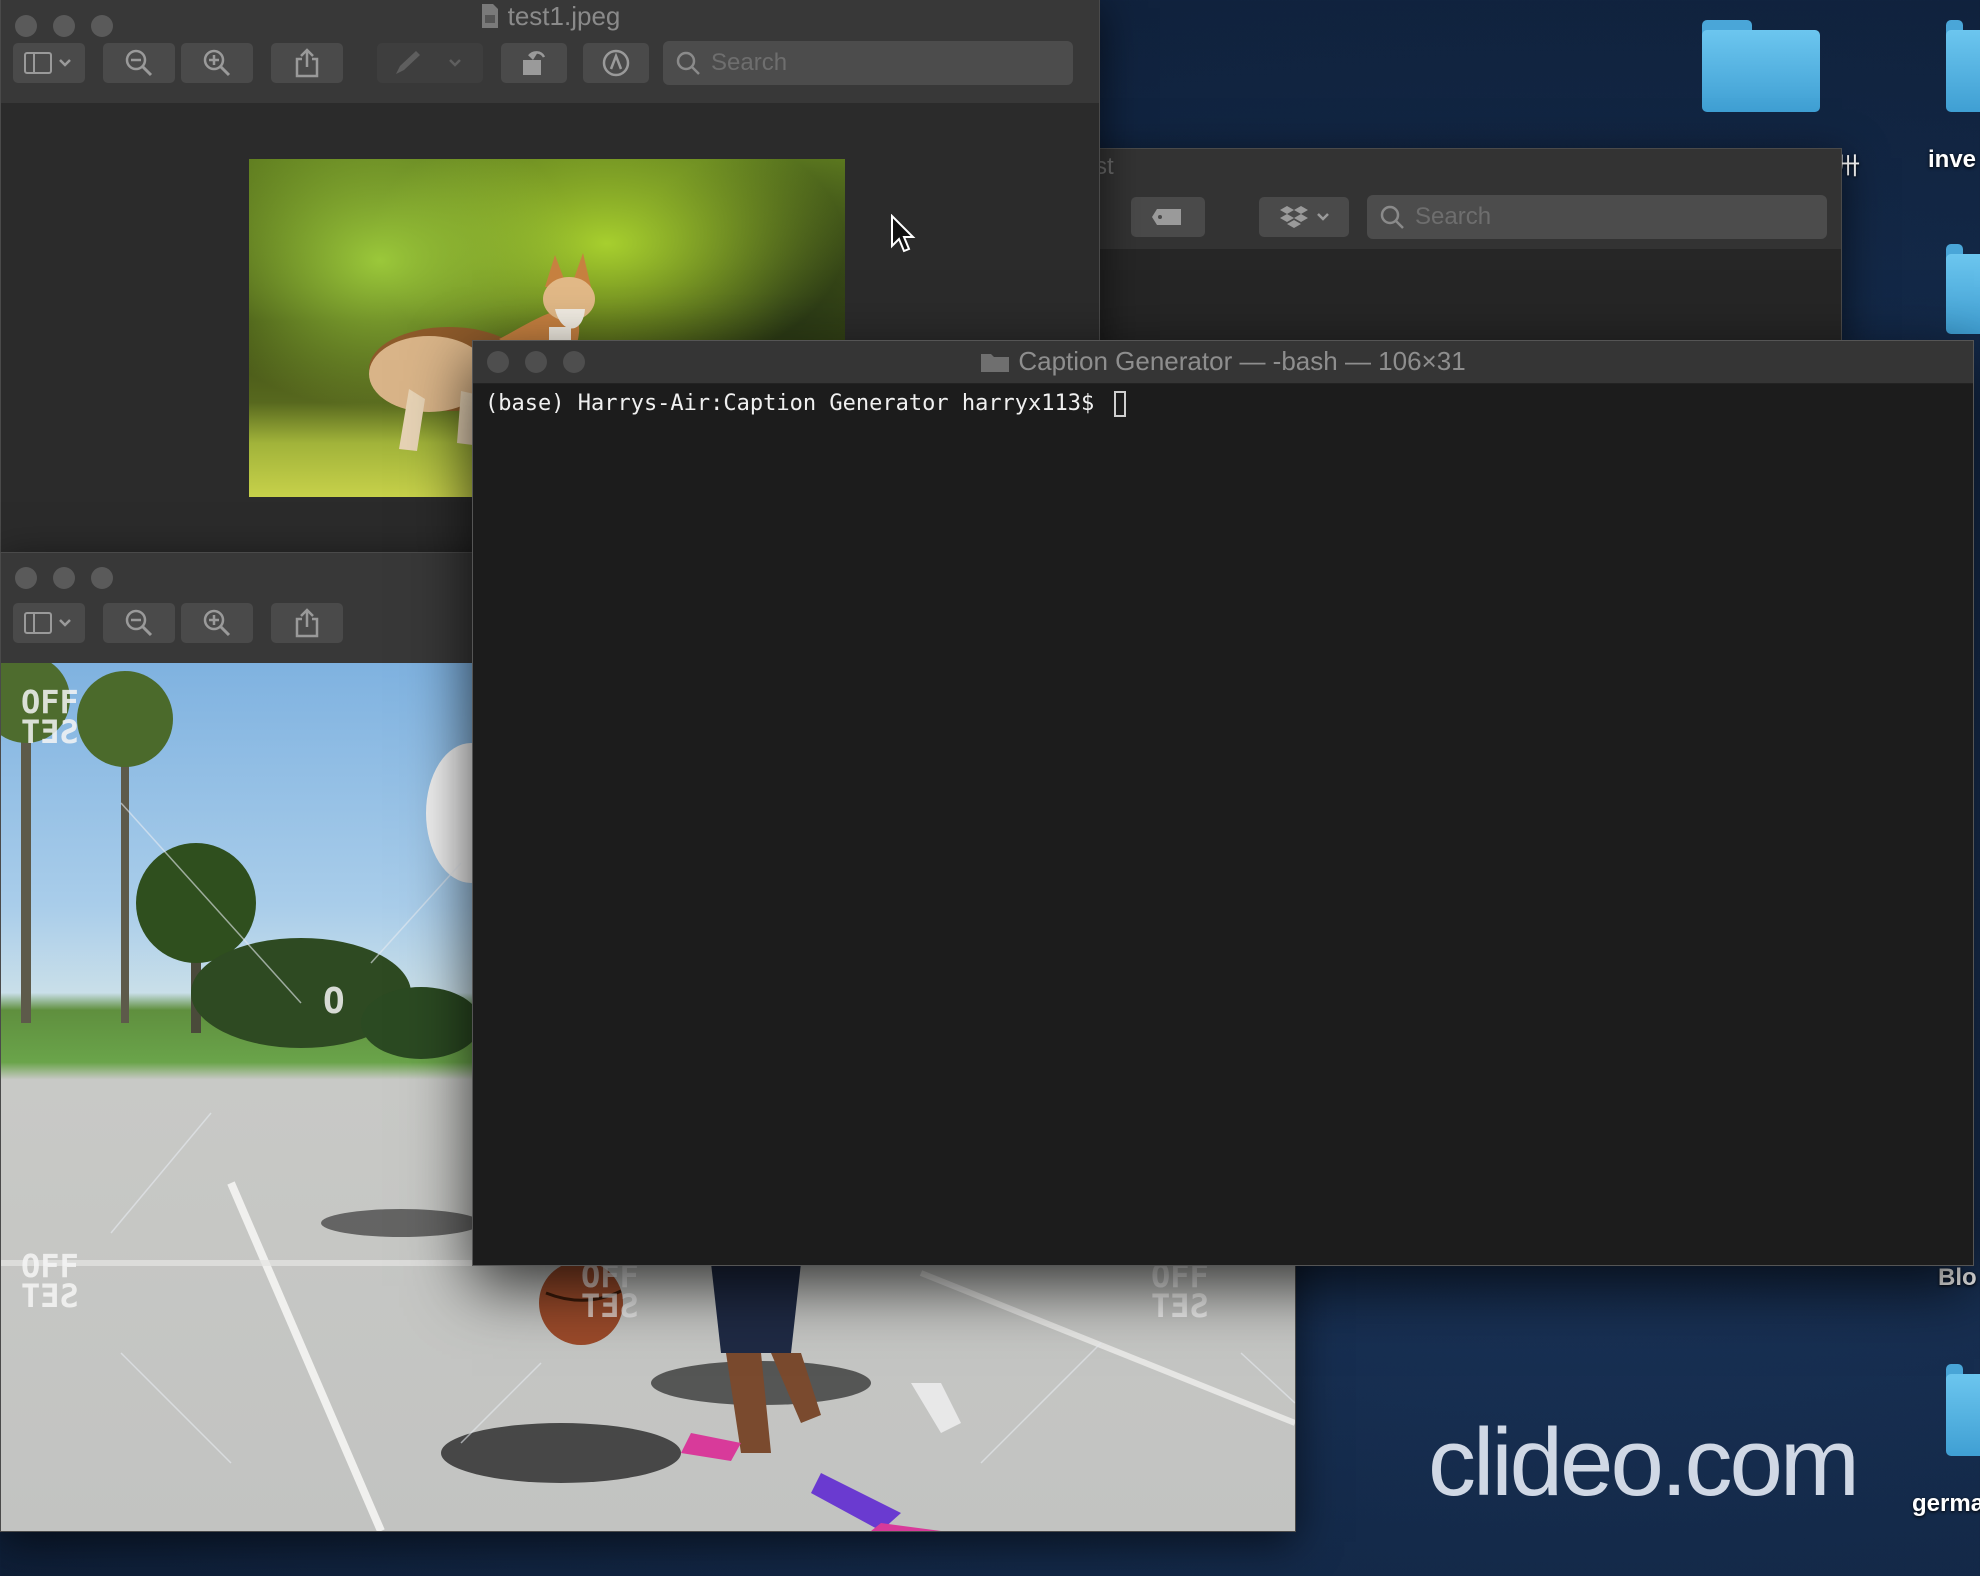 The image size is (1980, 1576). I want to click on tag-button, so click(1168, 217).